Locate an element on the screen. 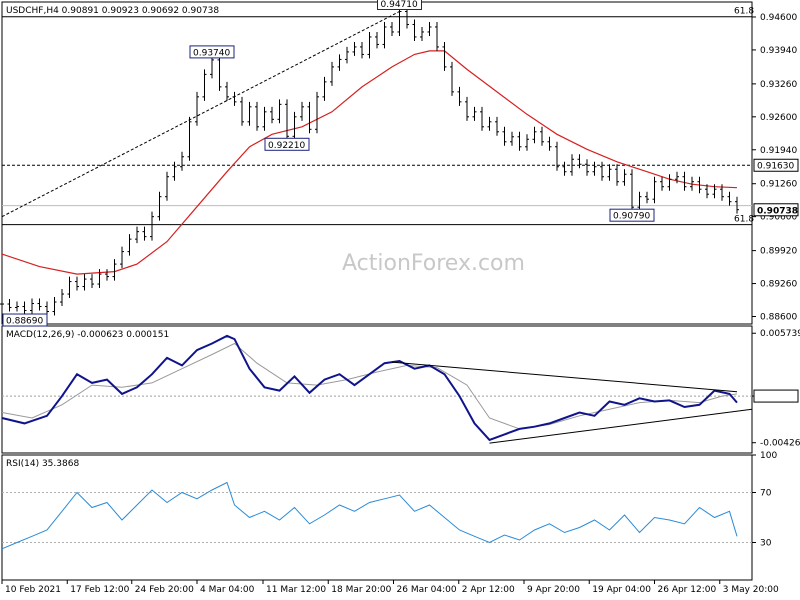 This screenshot has height=600, width=800. price-point-label: 0.88690 is located at coordinates (24, 322).